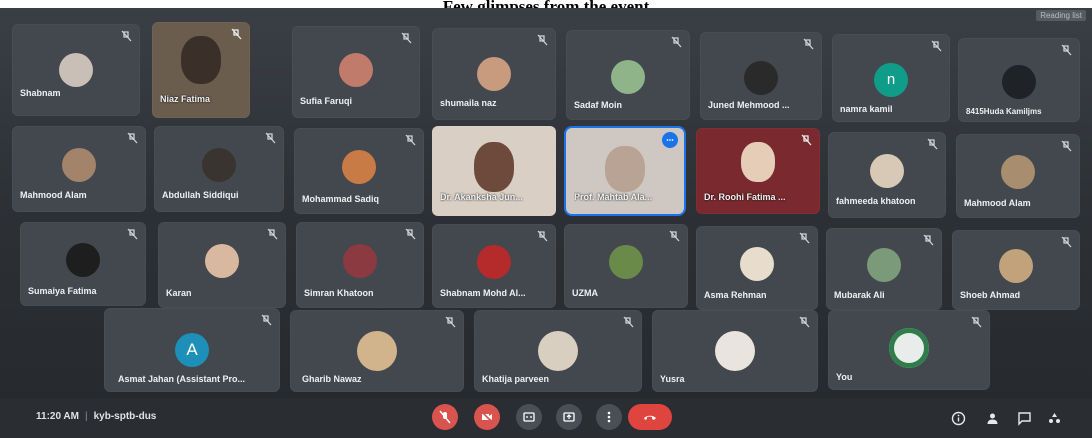 Image resolution: width=1092 pixels, height=438 pixels. What do you see at coordinates (487, 417) in the screenshot?
I see `camera-toggle-button` at bounding box center [487, 417].